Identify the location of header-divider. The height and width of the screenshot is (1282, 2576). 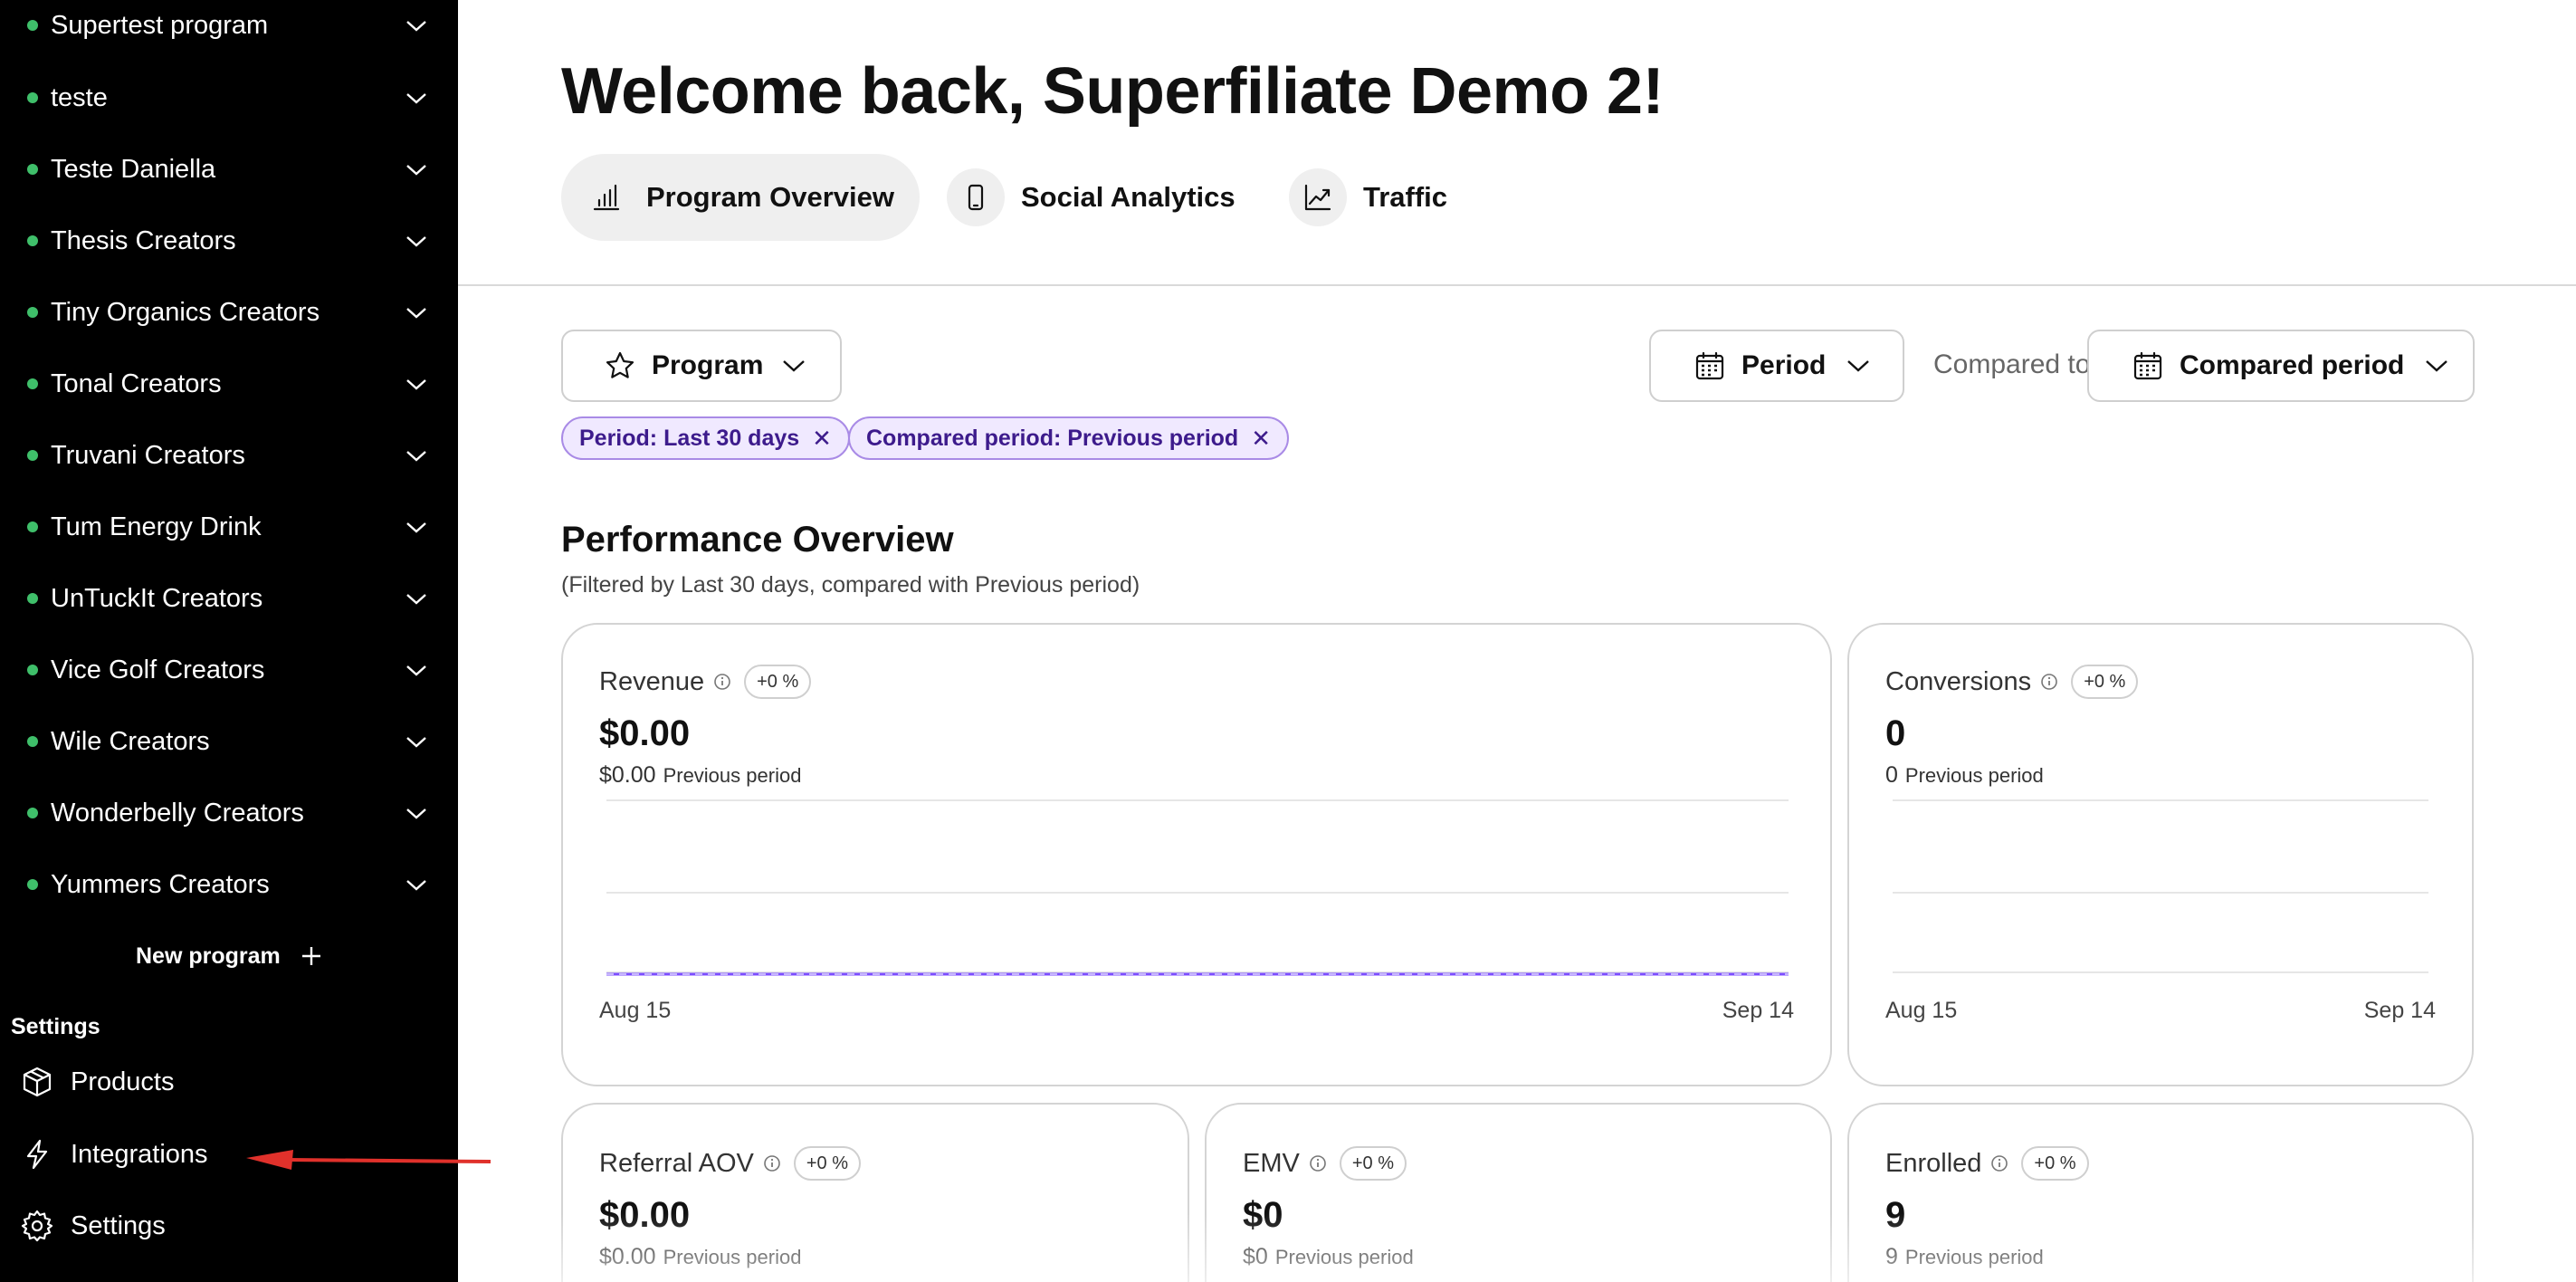
(1517, 285).